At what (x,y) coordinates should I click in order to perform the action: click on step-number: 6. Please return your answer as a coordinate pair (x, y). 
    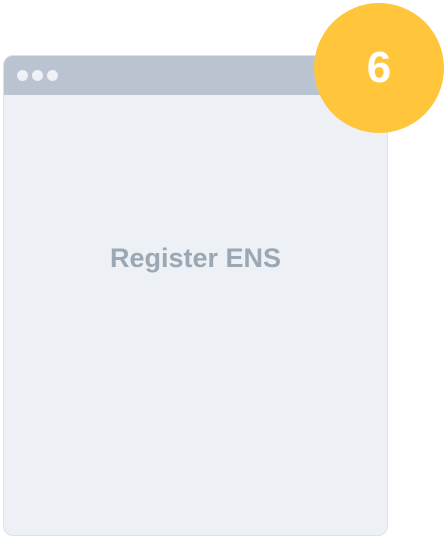
    Looking at the image, I should click on (379, 67).